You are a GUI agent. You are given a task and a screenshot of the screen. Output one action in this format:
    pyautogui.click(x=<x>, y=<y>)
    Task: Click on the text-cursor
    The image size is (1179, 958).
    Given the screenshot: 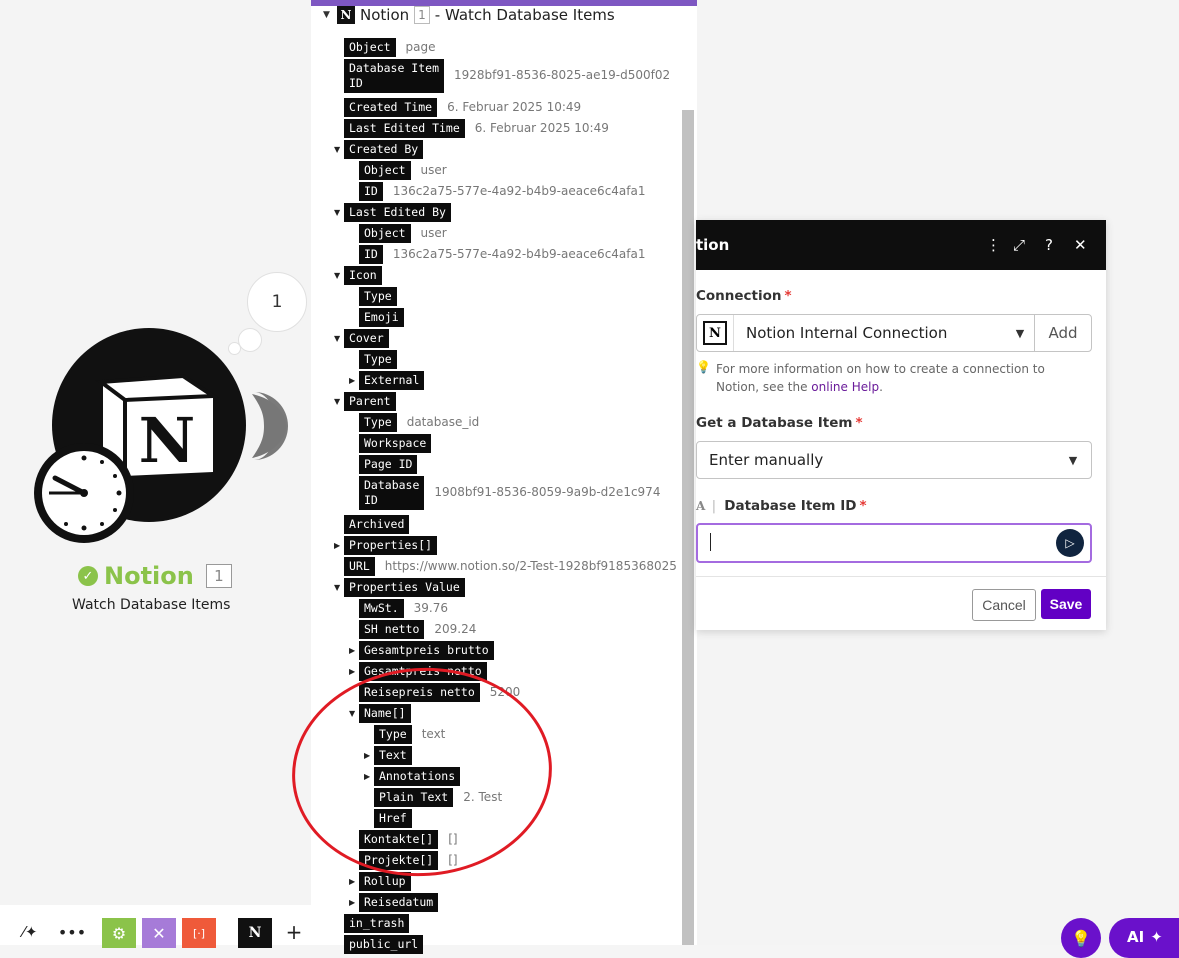 What is the action you would take?
    pyautogui.click(x=710, y=542)
    